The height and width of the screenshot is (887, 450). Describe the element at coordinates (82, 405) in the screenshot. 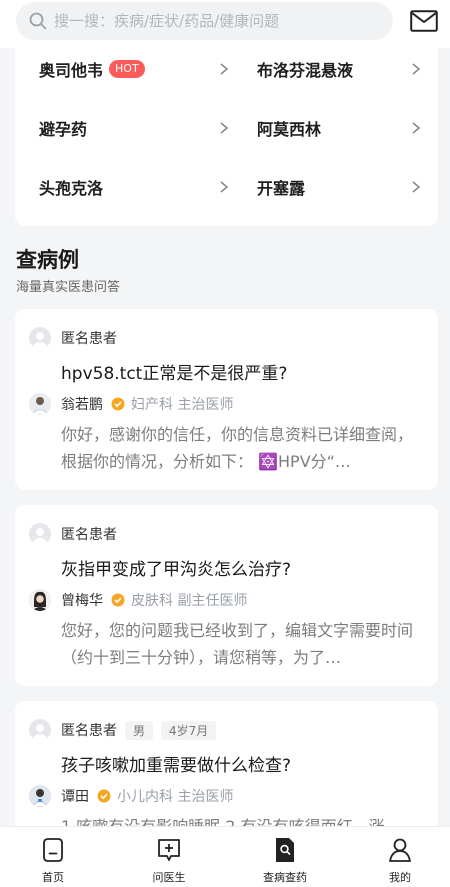

I see `doctor-name: 翁若鹏` at that location.